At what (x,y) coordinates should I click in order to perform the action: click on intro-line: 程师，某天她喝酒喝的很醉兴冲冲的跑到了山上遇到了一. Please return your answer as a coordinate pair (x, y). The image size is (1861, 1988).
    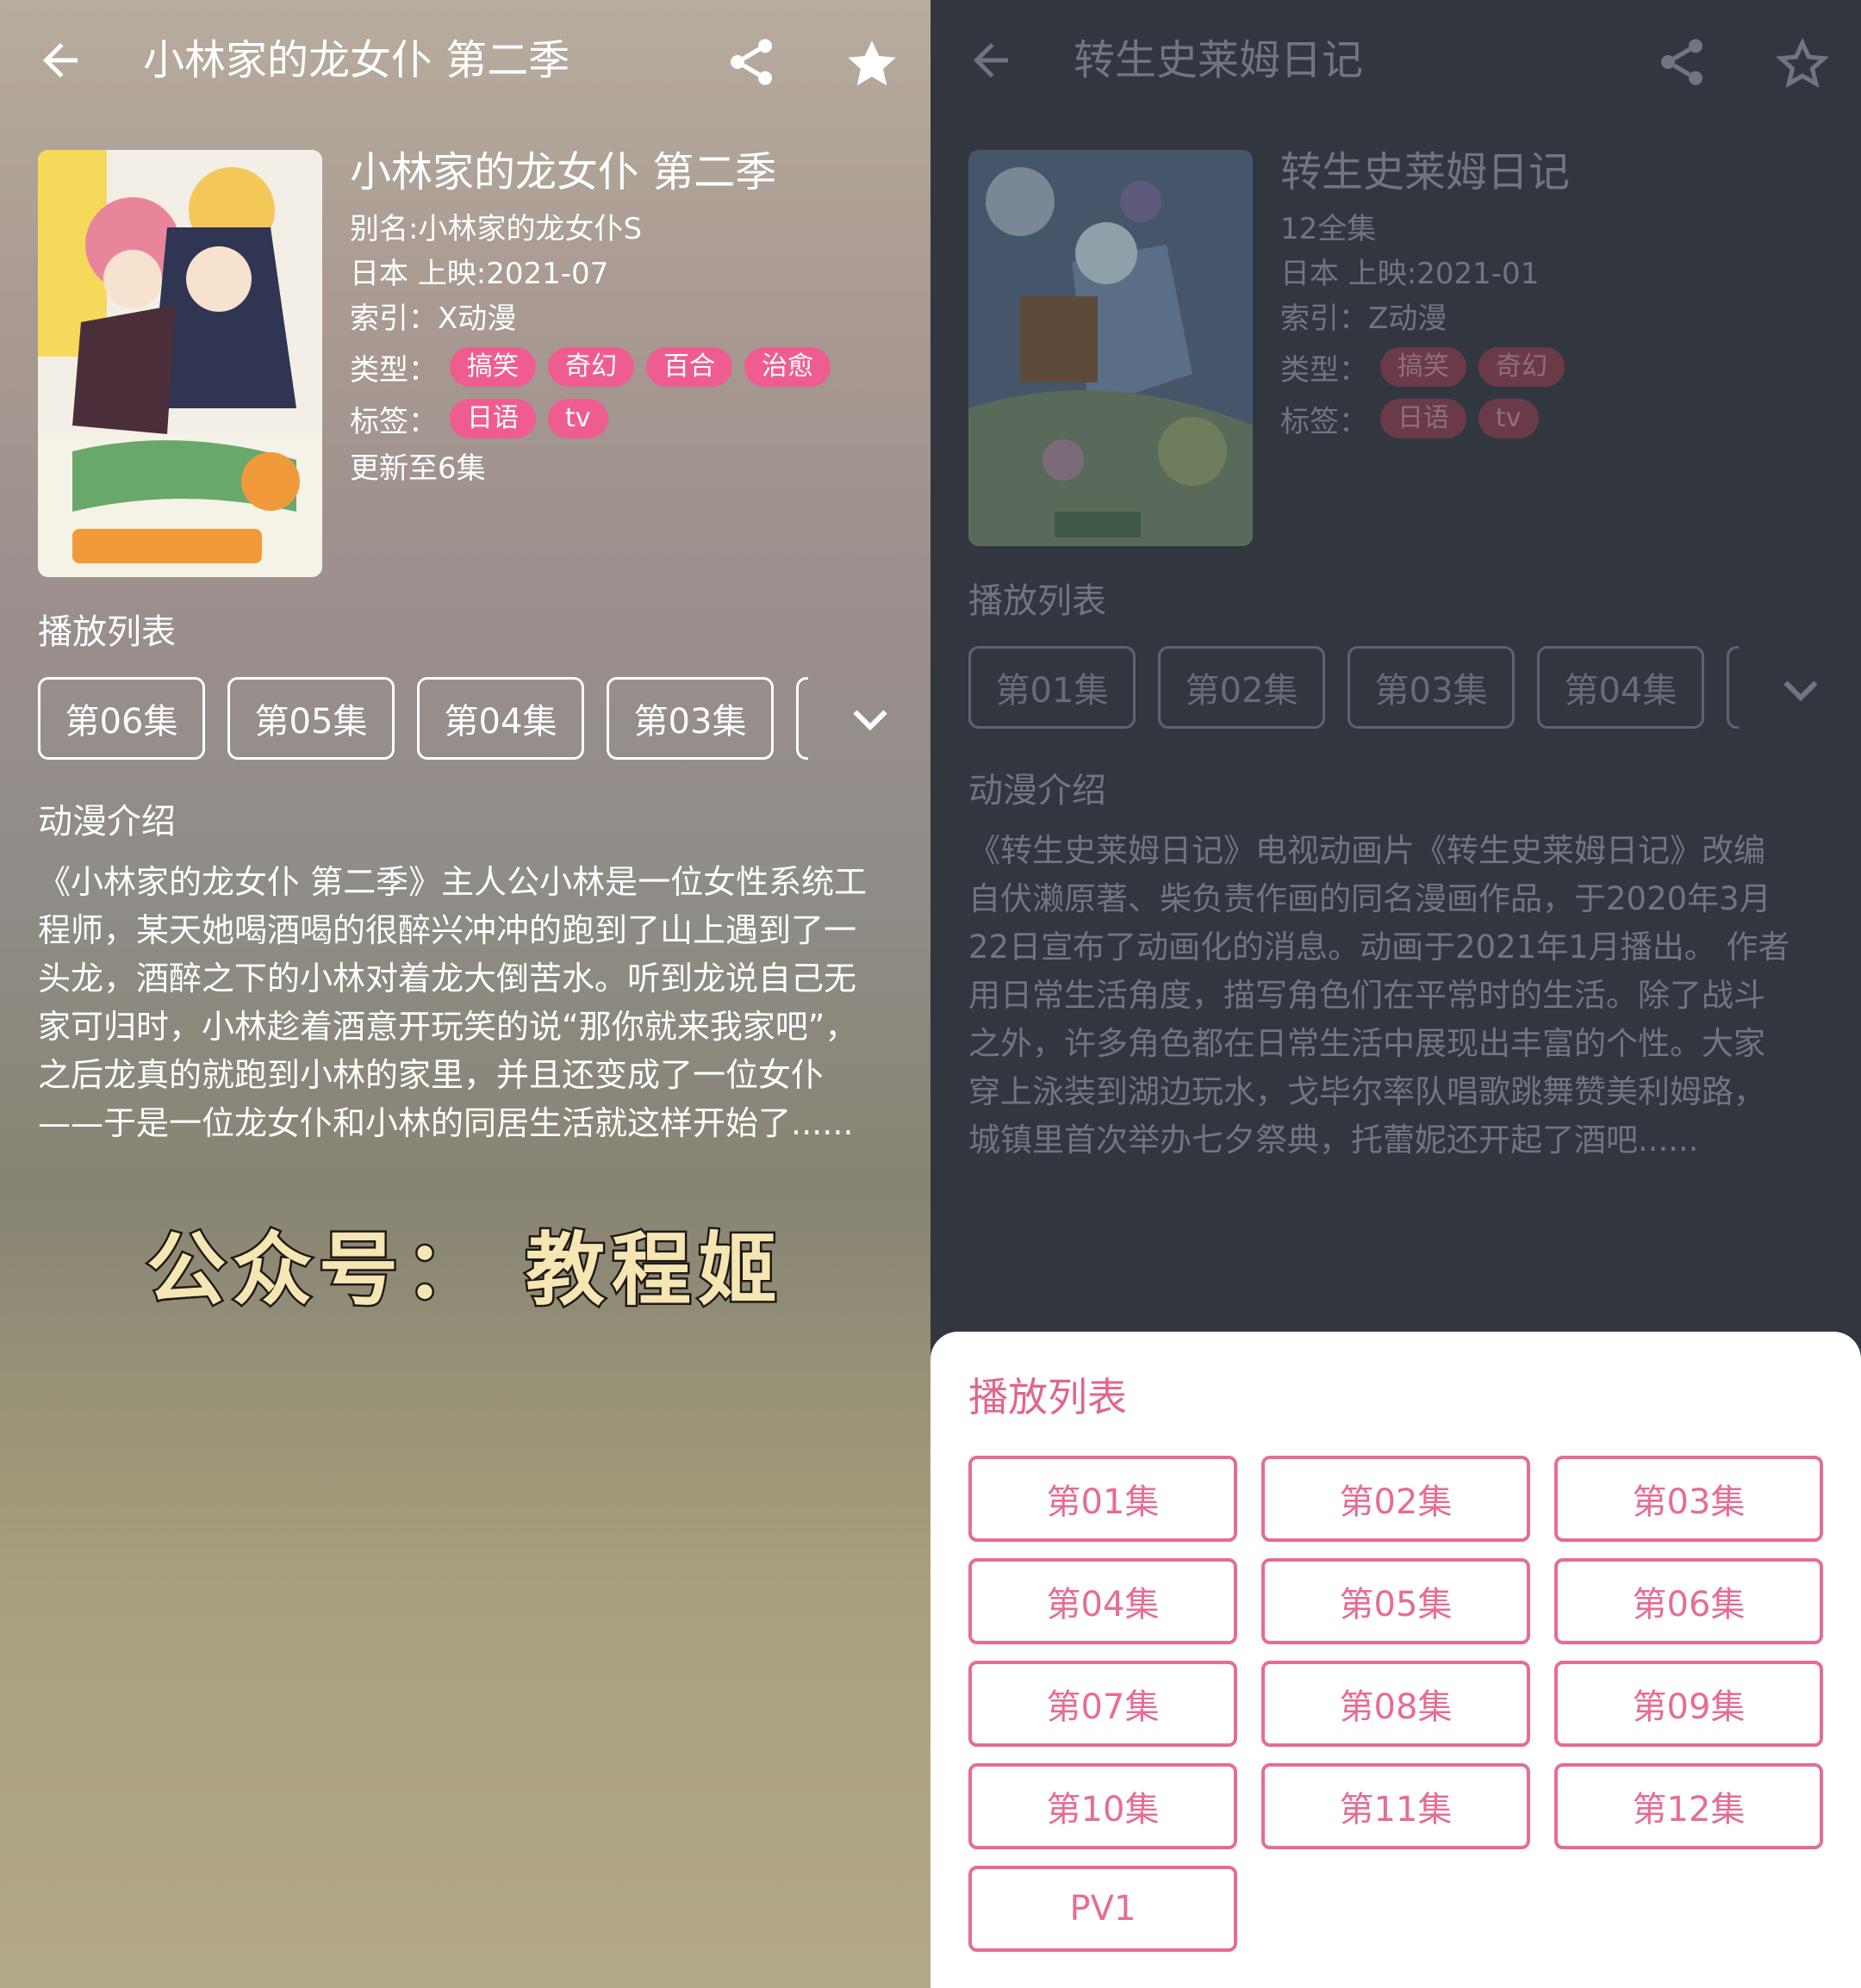
    Looking at the image, I should click on (447, 930).